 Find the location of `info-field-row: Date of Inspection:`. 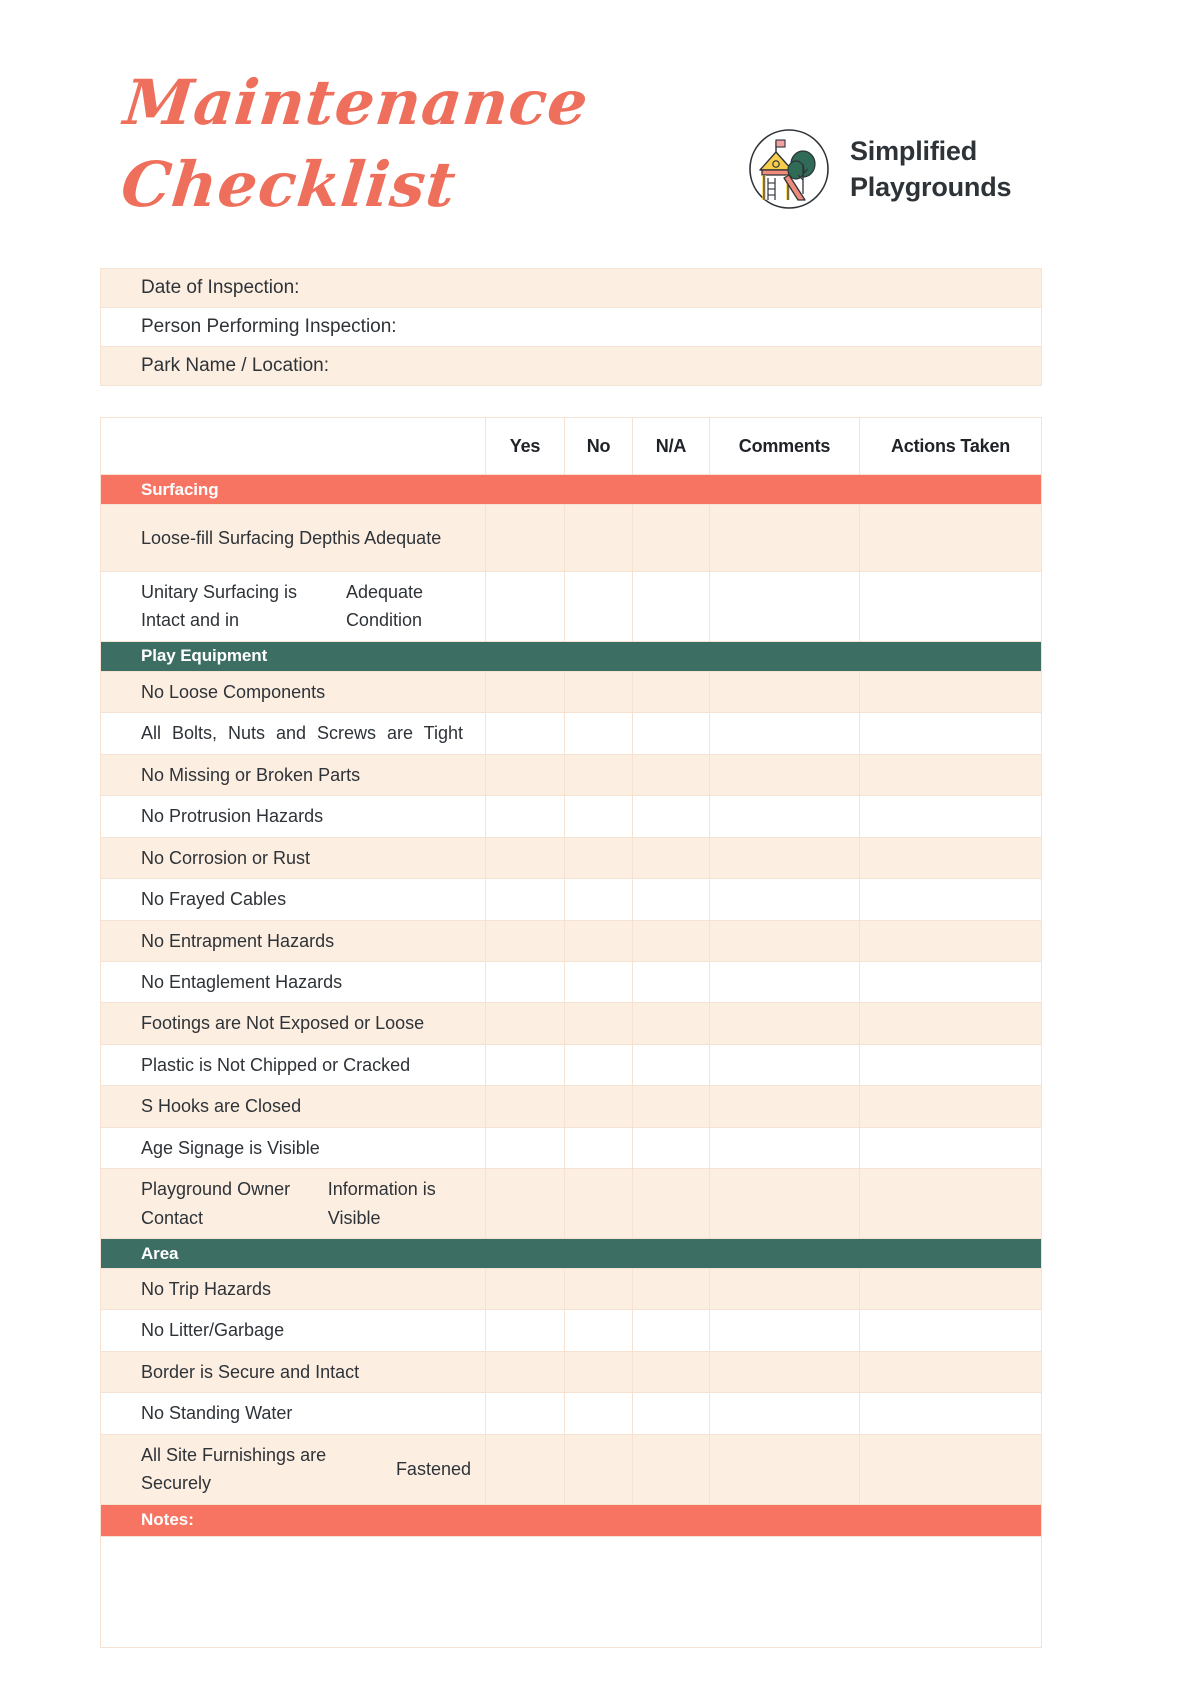

info-field-row: Date of Inspection: is located at coordinates (571, 288).